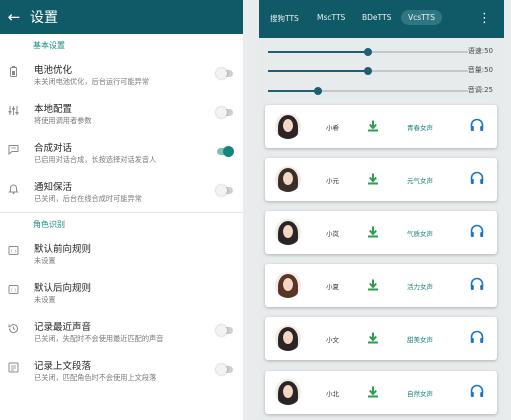  Describe the element at coordinates (224, 73) in the screenshot. I see `battery-toggle` at that location.